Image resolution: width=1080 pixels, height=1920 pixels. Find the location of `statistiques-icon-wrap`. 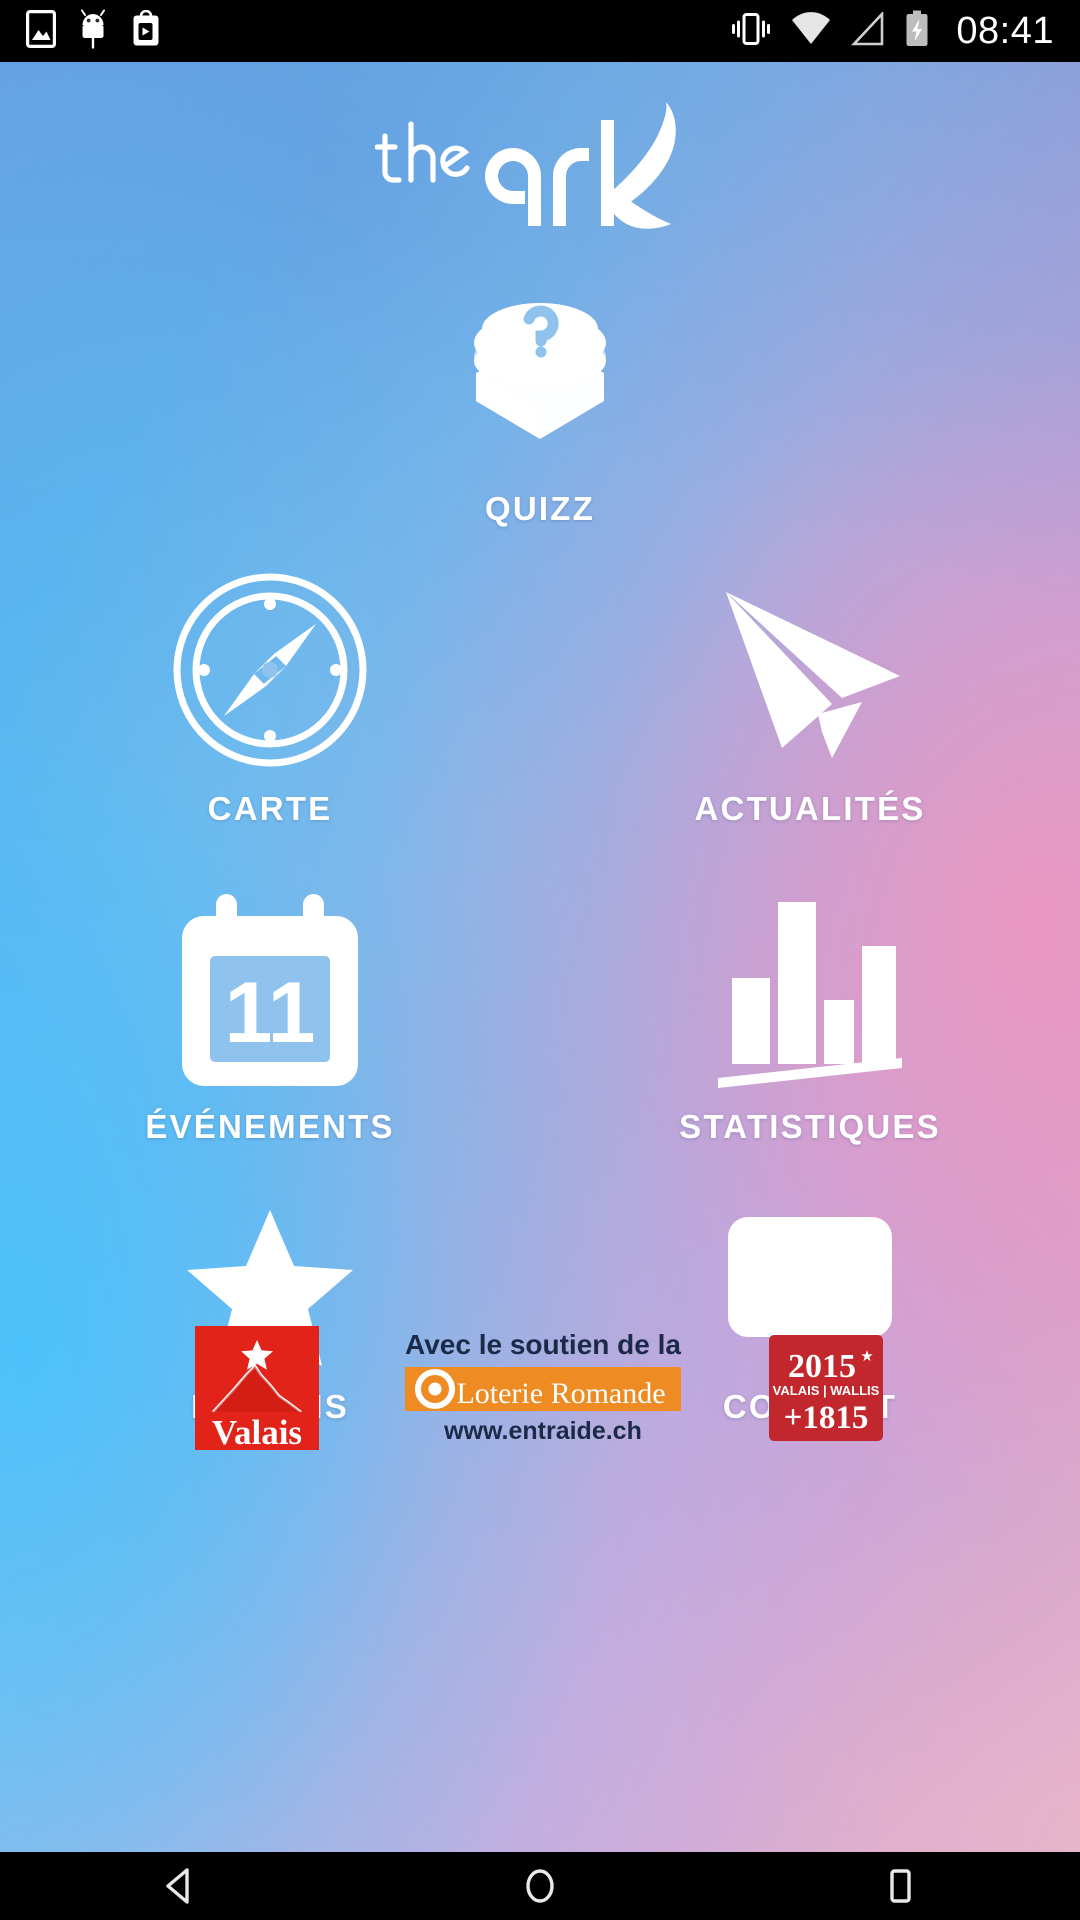

statistiques-icon-wrap is located at coordinates (810, 990).